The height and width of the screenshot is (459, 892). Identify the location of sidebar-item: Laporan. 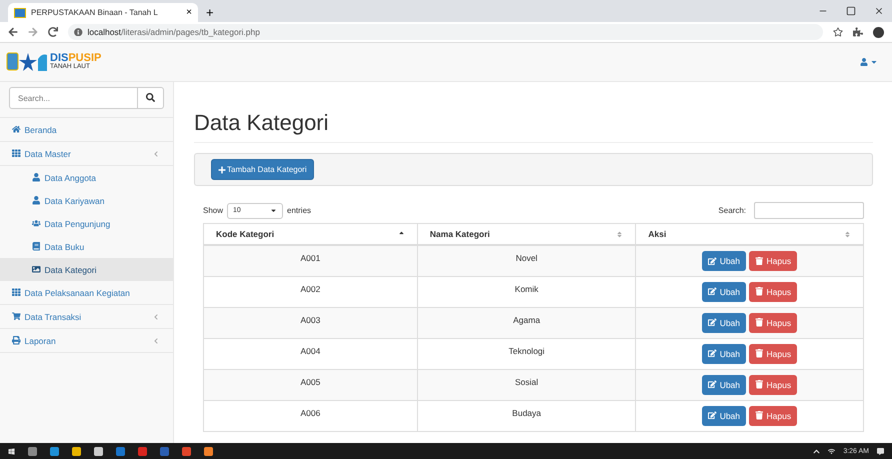
(86, 341).